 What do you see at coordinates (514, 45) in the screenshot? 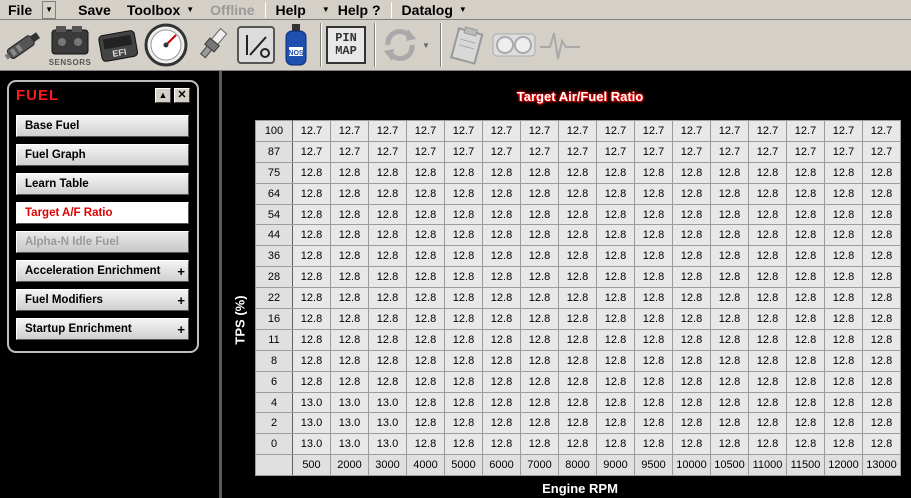
I see `dash-gauges-button` at bounding box center [514, 45].